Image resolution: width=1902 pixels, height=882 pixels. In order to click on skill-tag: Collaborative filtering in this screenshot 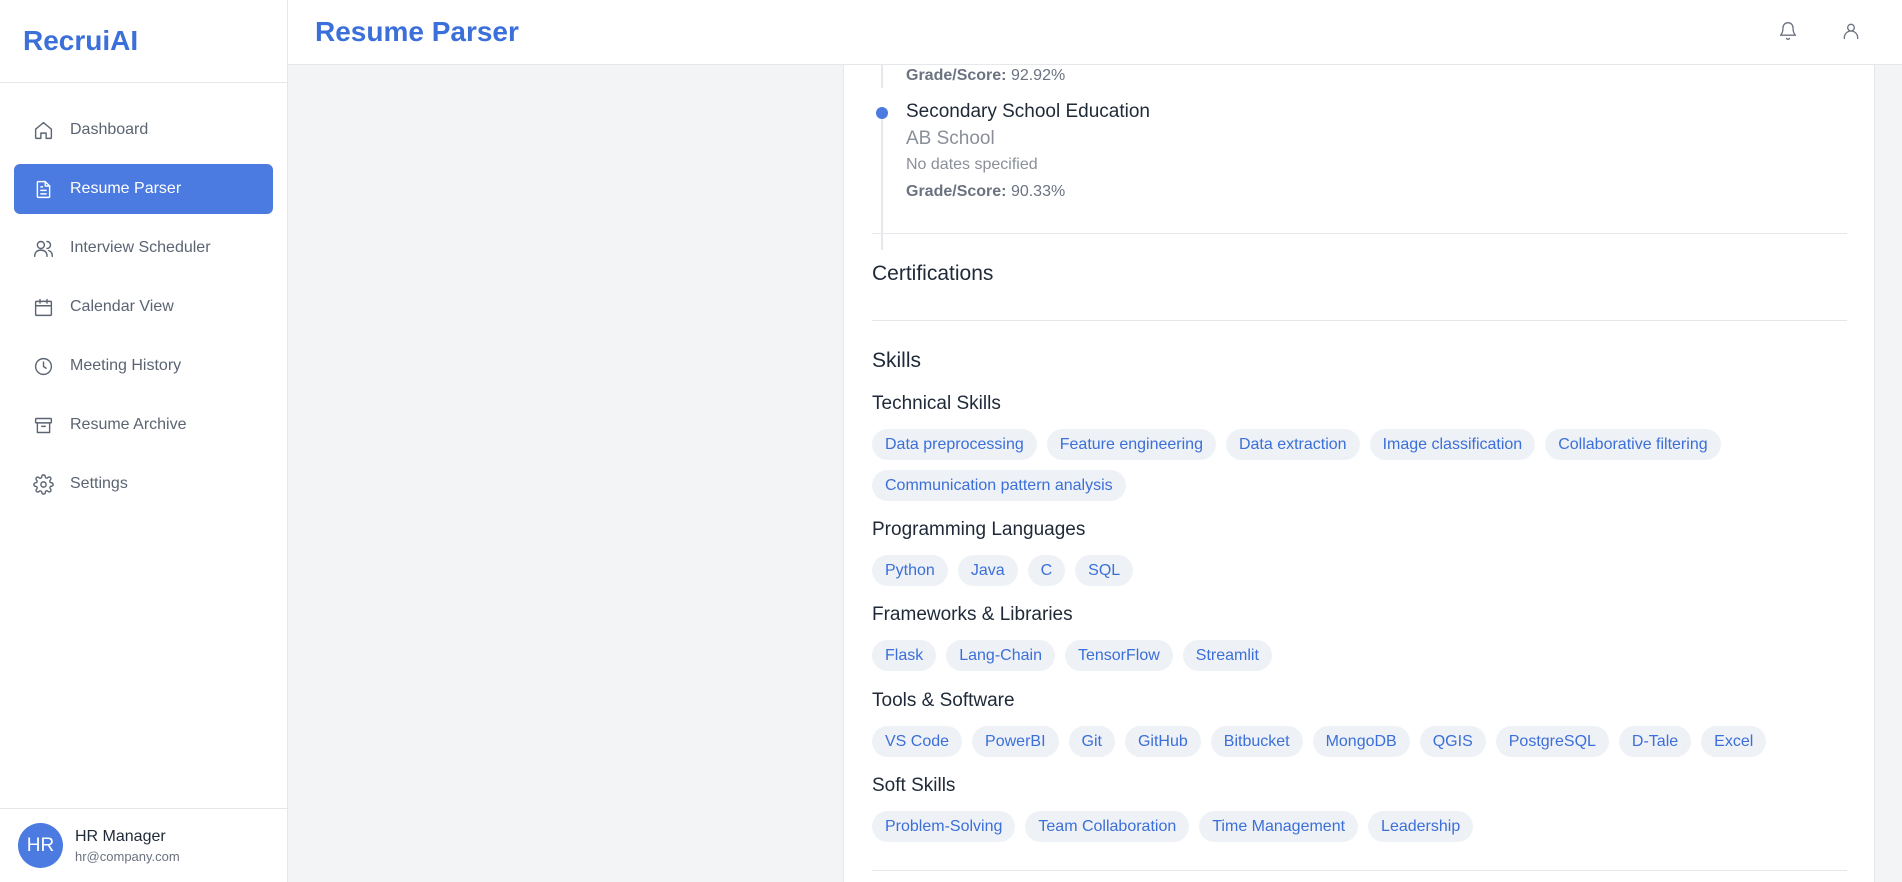, I will do `click(1633, 444)`.